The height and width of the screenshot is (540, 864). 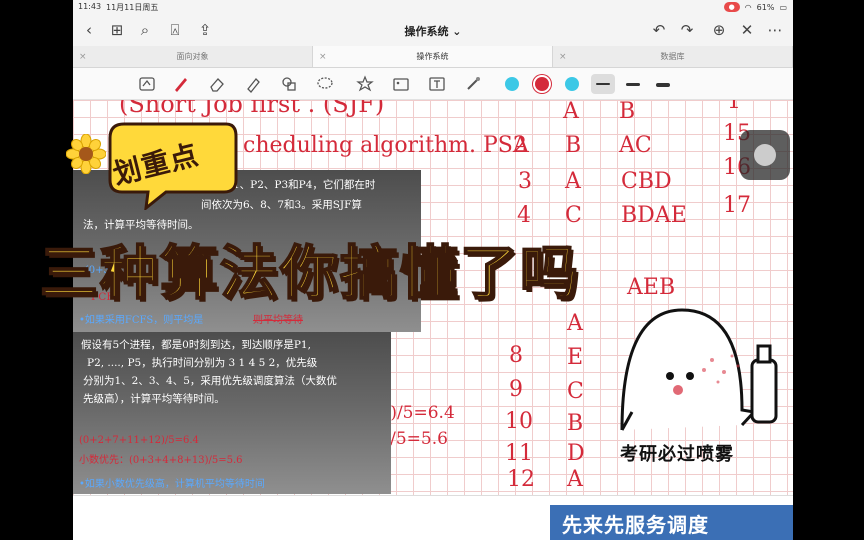 What do you see at coordinates (633, 84) in the screenshot?
I see `stroke-medium-option` at bounding box center [633, 84].